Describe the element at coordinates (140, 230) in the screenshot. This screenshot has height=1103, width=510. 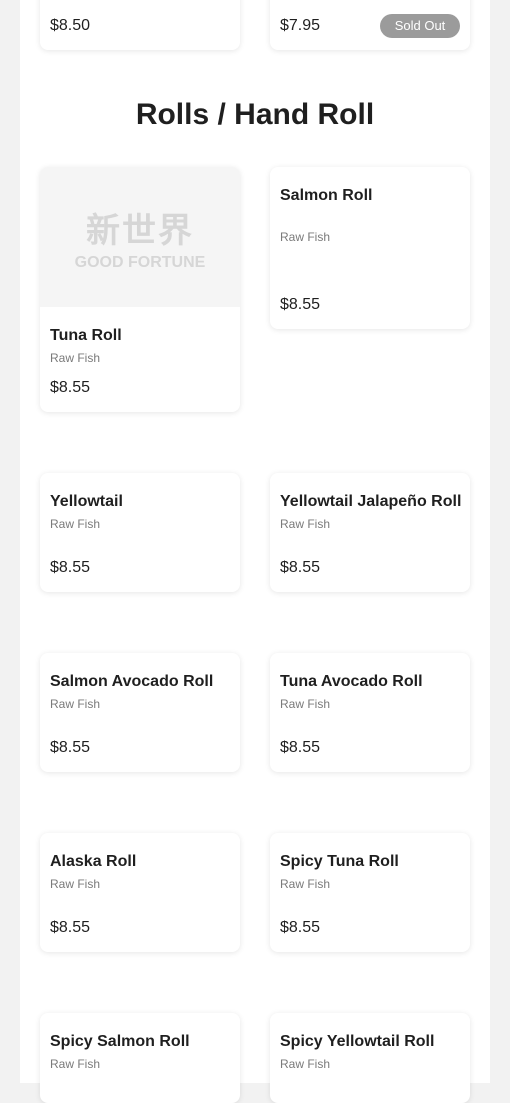
I see `logo-chinese-text: 新世界` at that location.